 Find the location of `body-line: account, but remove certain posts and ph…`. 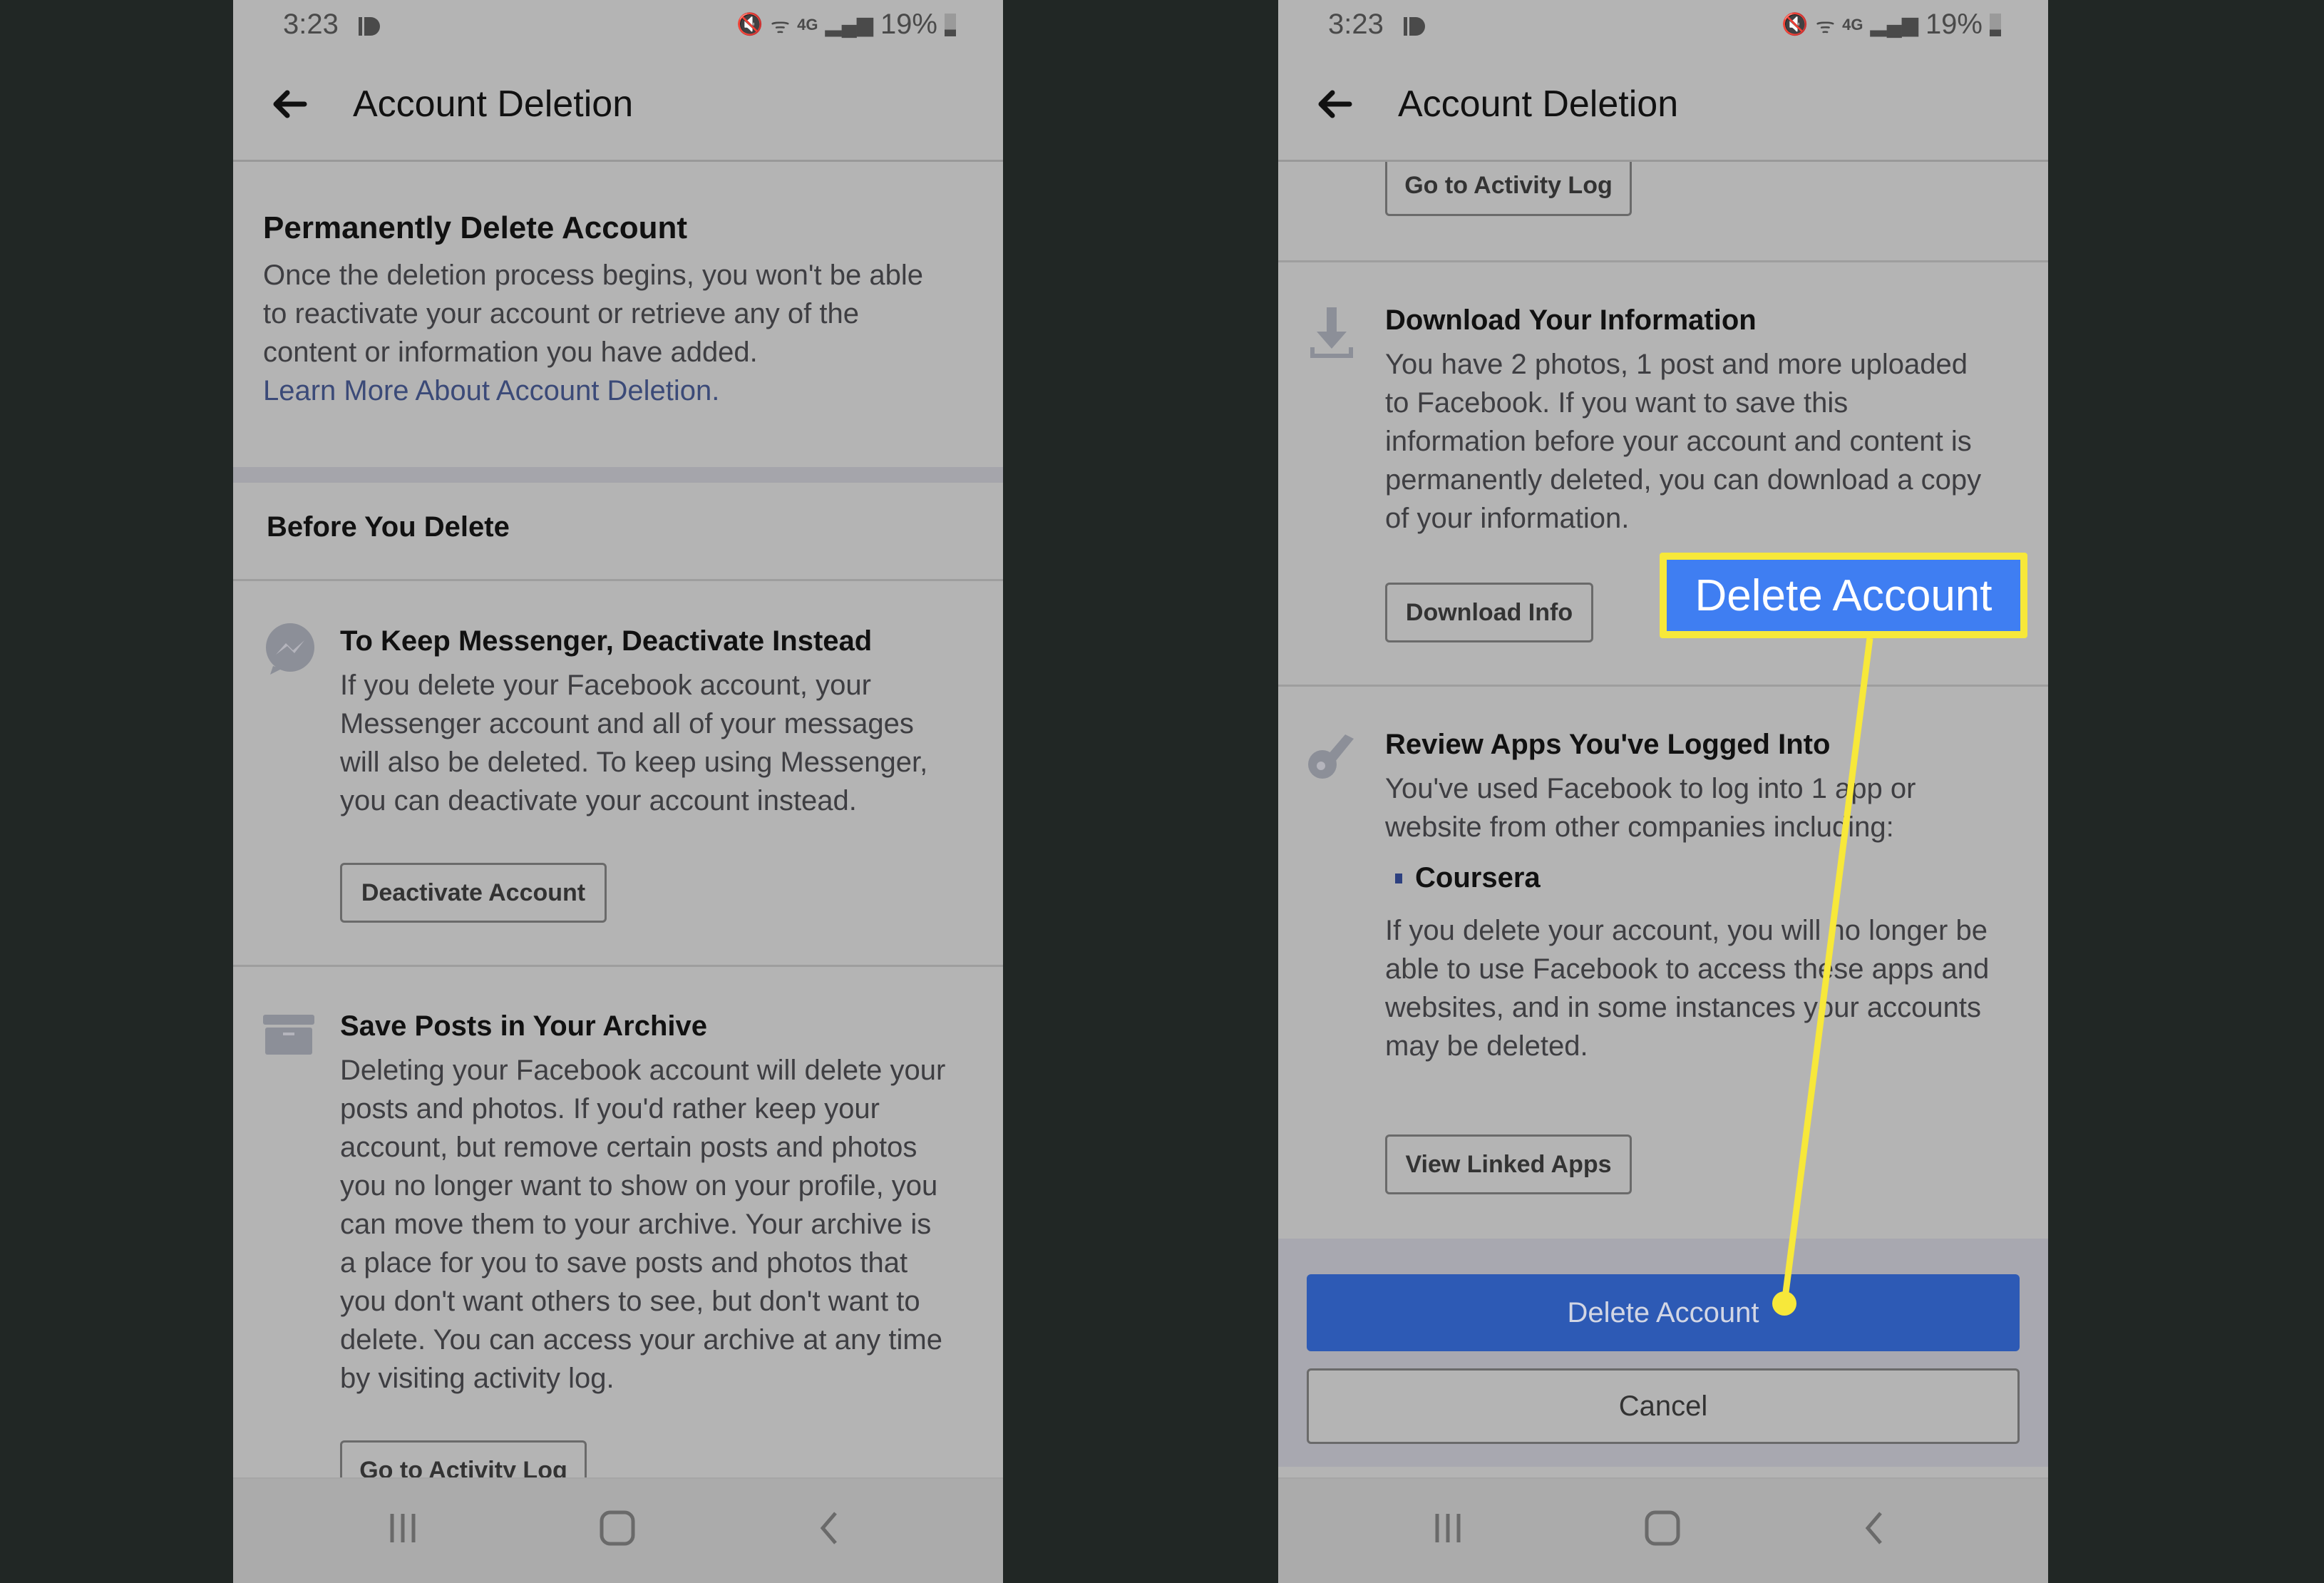

body-line: account, but remove certain posts and ph… is located at coordinates (628, 1147).